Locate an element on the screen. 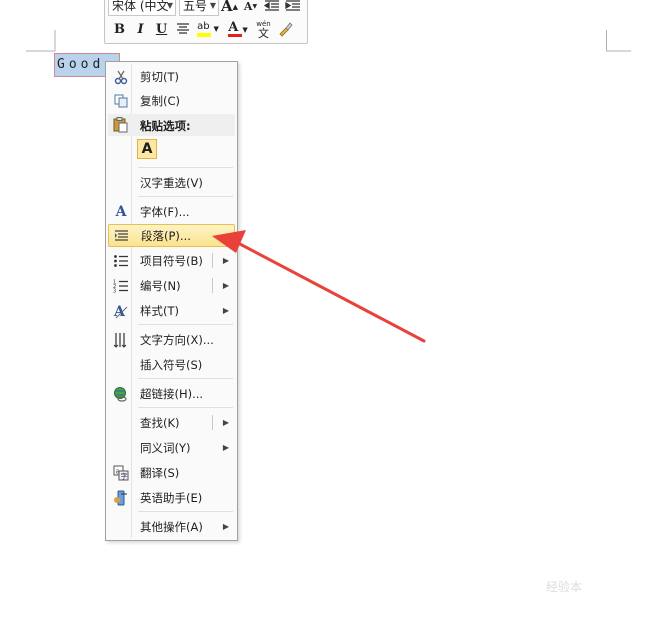 The height and width of the screenshot is (633, 648). watermark: 经验本 is located at coordinates (564, 587).